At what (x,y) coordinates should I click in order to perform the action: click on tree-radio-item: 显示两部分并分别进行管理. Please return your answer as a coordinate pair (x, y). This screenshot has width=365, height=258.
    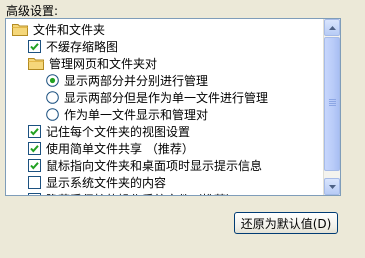
    Looking at the image, I should click on (127, 80).